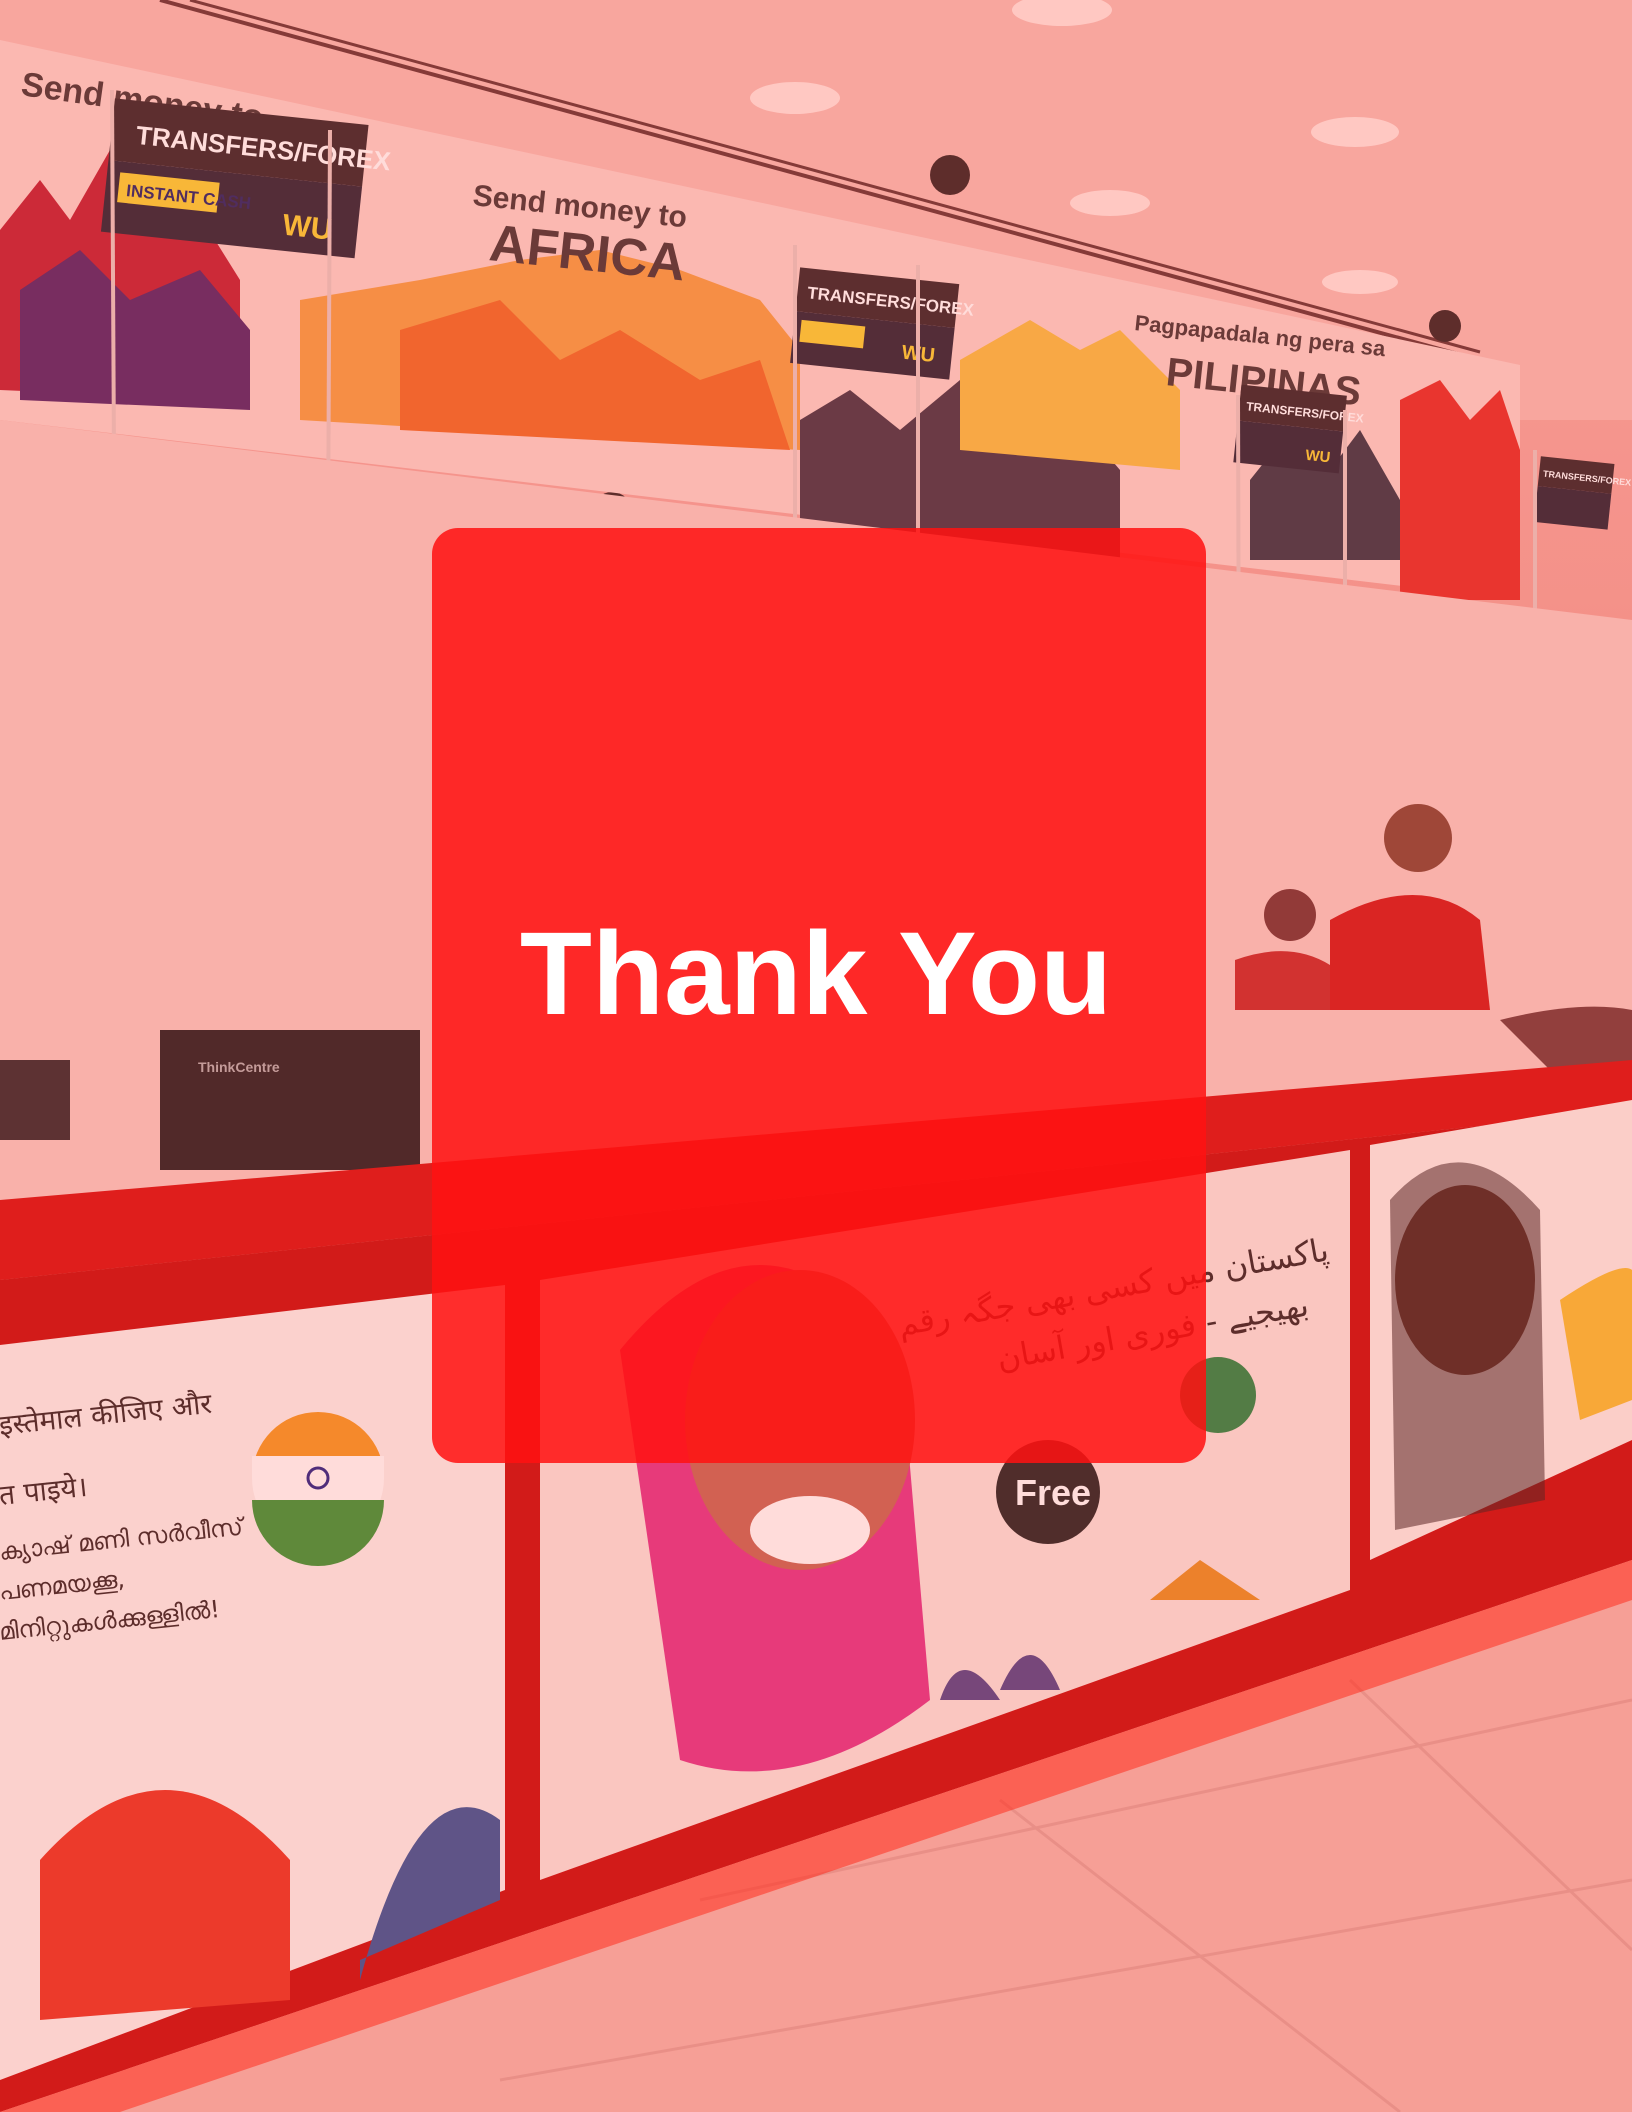 The width and height of the screenshot is (1632, 2112). Describe the element at coordinates (1582, 493) in the screenshot. I see `counter-sign-4: TRANSFERS/FOREX` at that location.